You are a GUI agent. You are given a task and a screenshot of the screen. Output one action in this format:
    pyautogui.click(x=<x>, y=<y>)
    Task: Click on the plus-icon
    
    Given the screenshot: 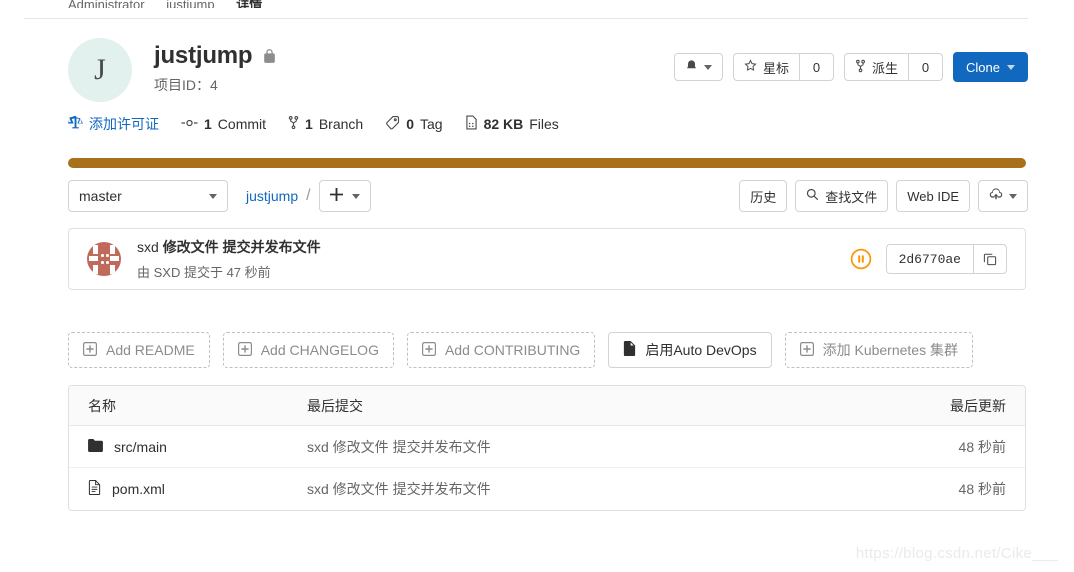 What is the action you would take?
    pyautogui.click(x=336, y=196)
    